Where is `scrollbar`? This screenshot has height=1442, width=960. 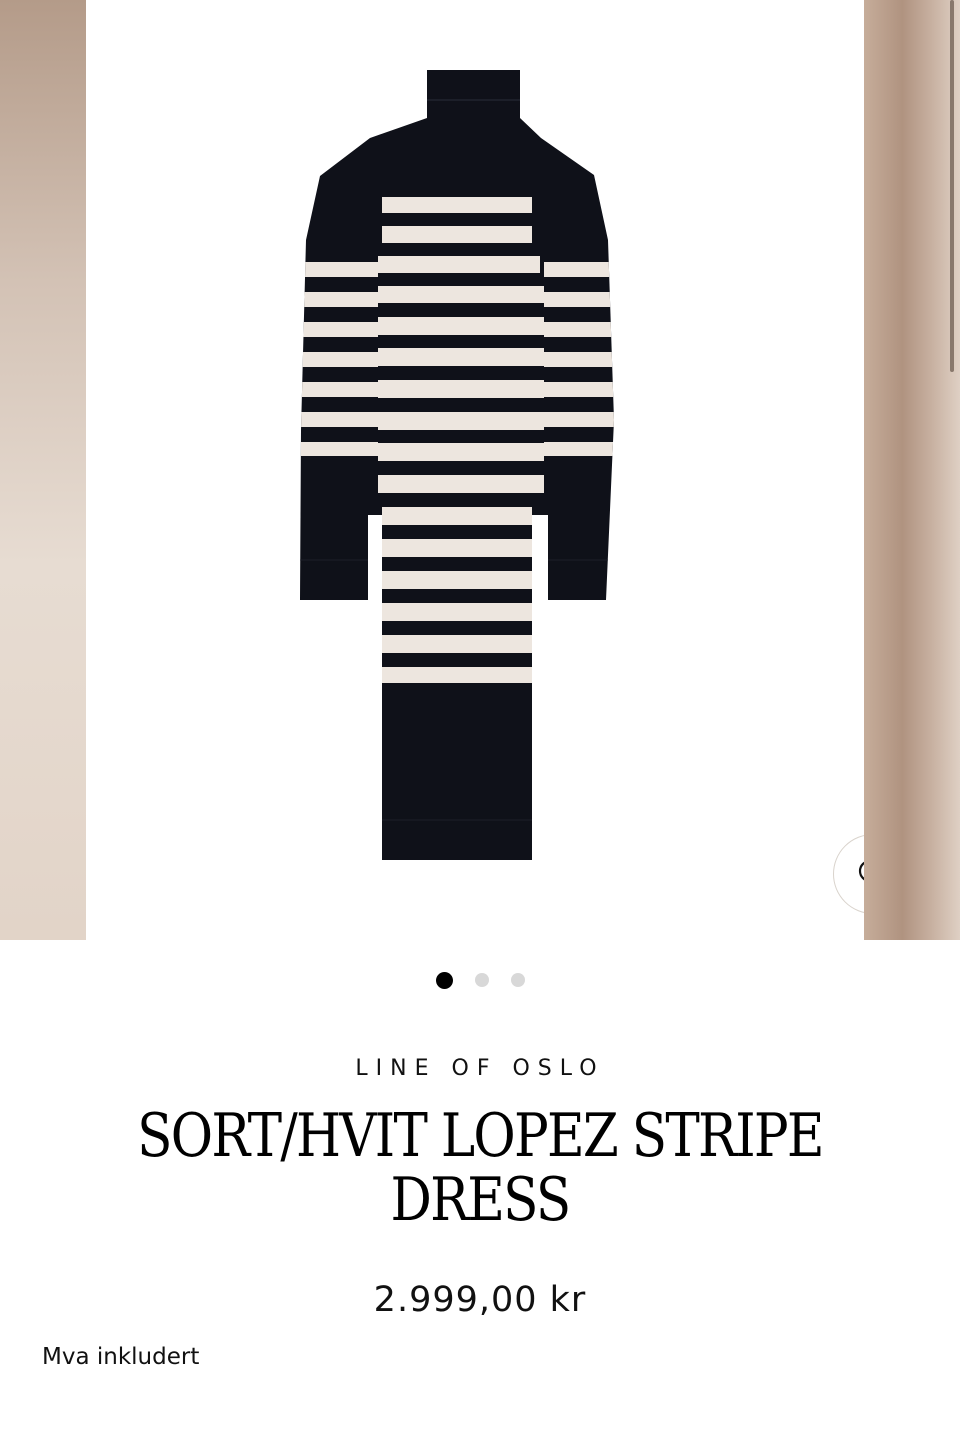 scrollbar is located at coordinates (952, 186).